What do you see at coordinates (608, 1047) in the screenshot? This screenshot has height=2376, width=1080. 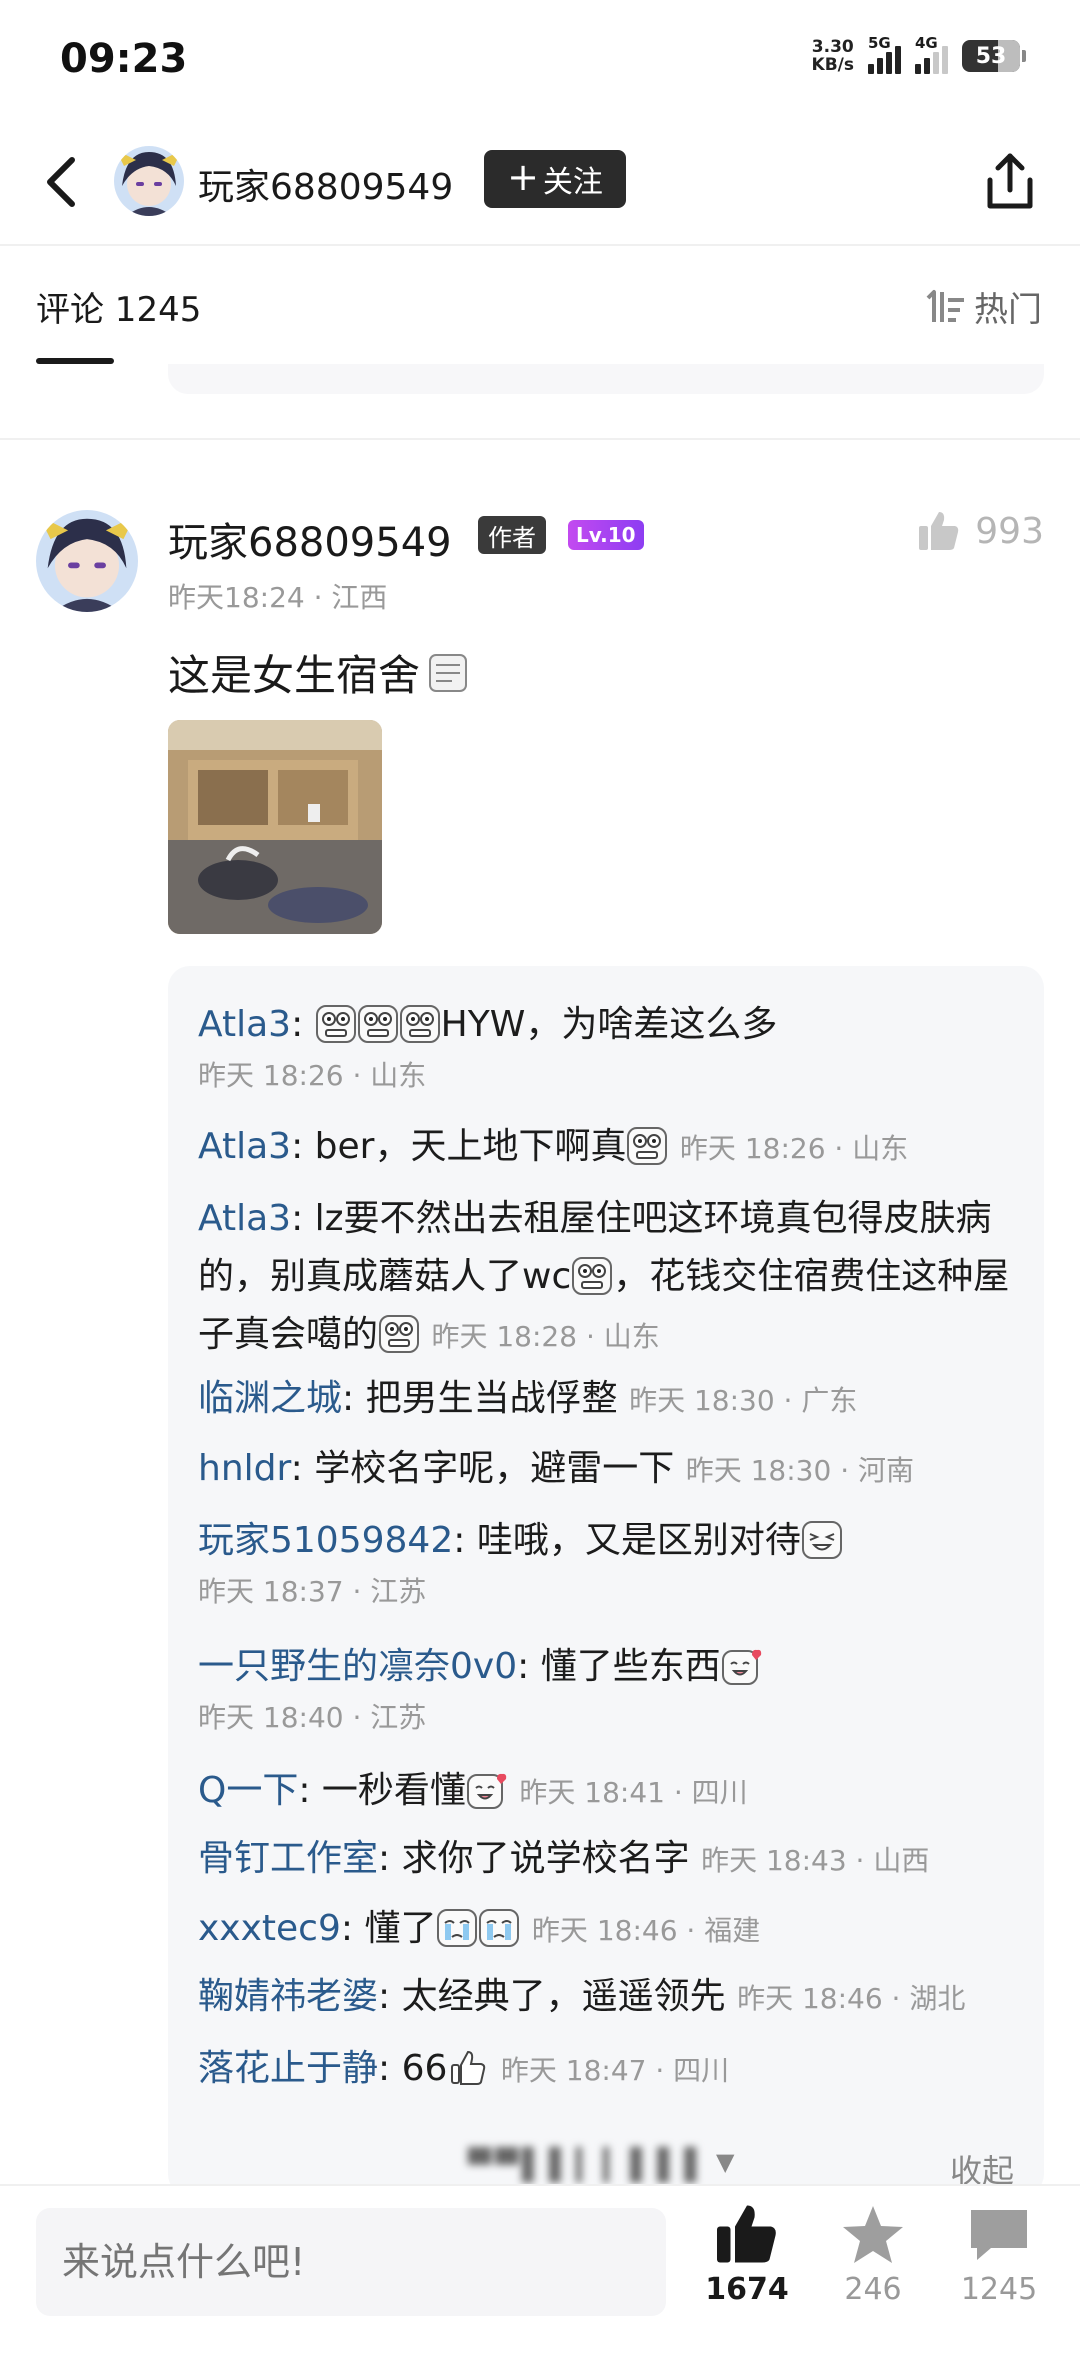 I see `reply-item: Atla3: HYW，为啥差这么多 昨天 18:26 · 山东` at bounding box center [608, 1047].